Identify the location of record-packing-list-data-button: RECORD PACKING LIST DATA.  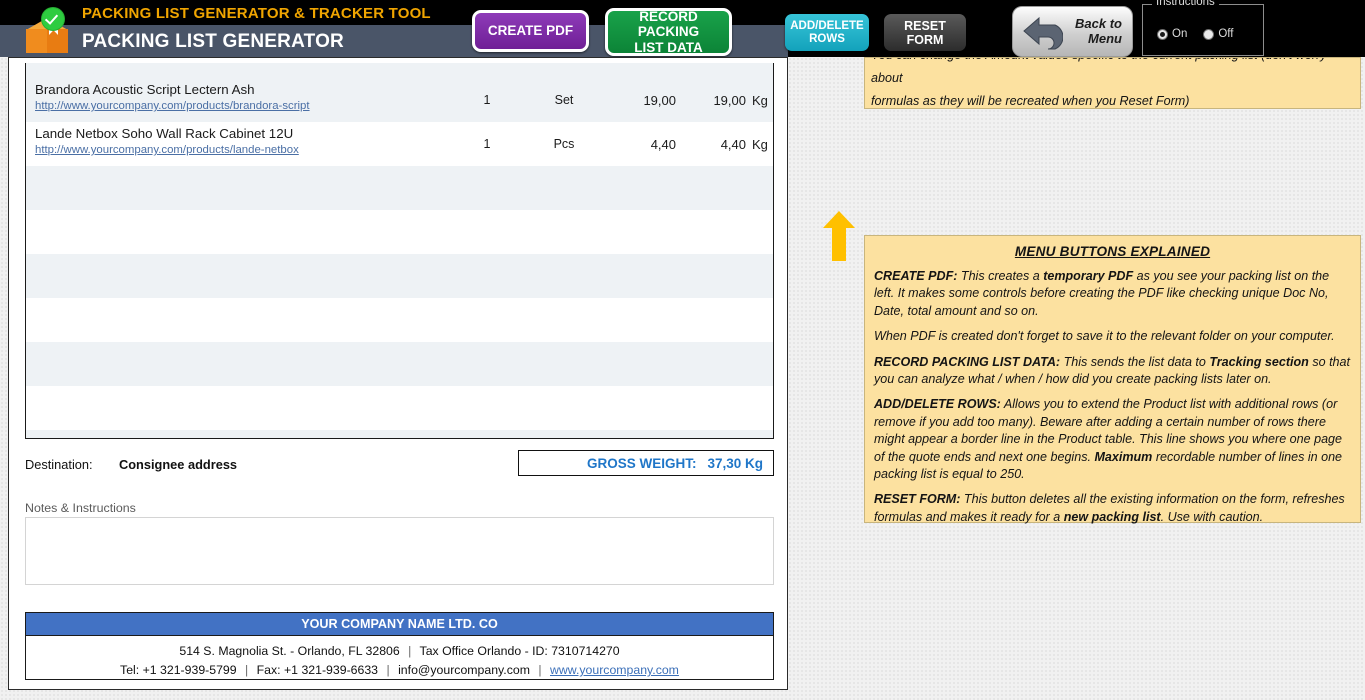
(668, 32).